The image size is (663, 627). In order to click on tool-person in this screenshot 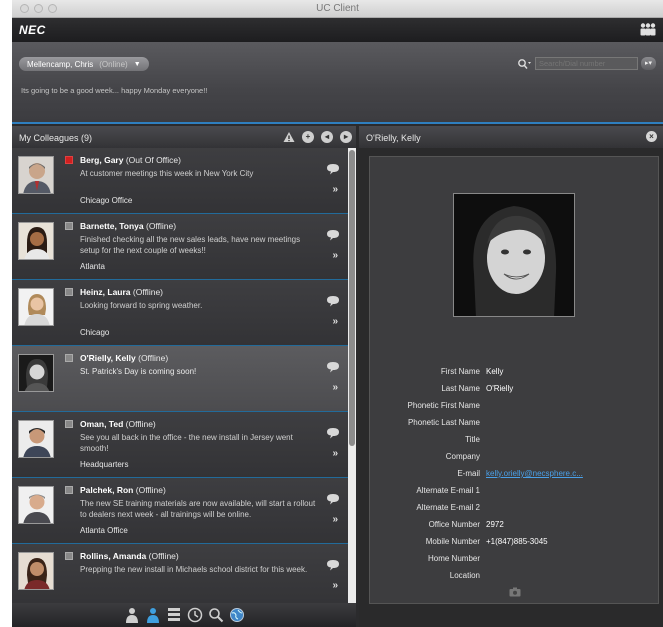, I will do `click(132, 615)`.